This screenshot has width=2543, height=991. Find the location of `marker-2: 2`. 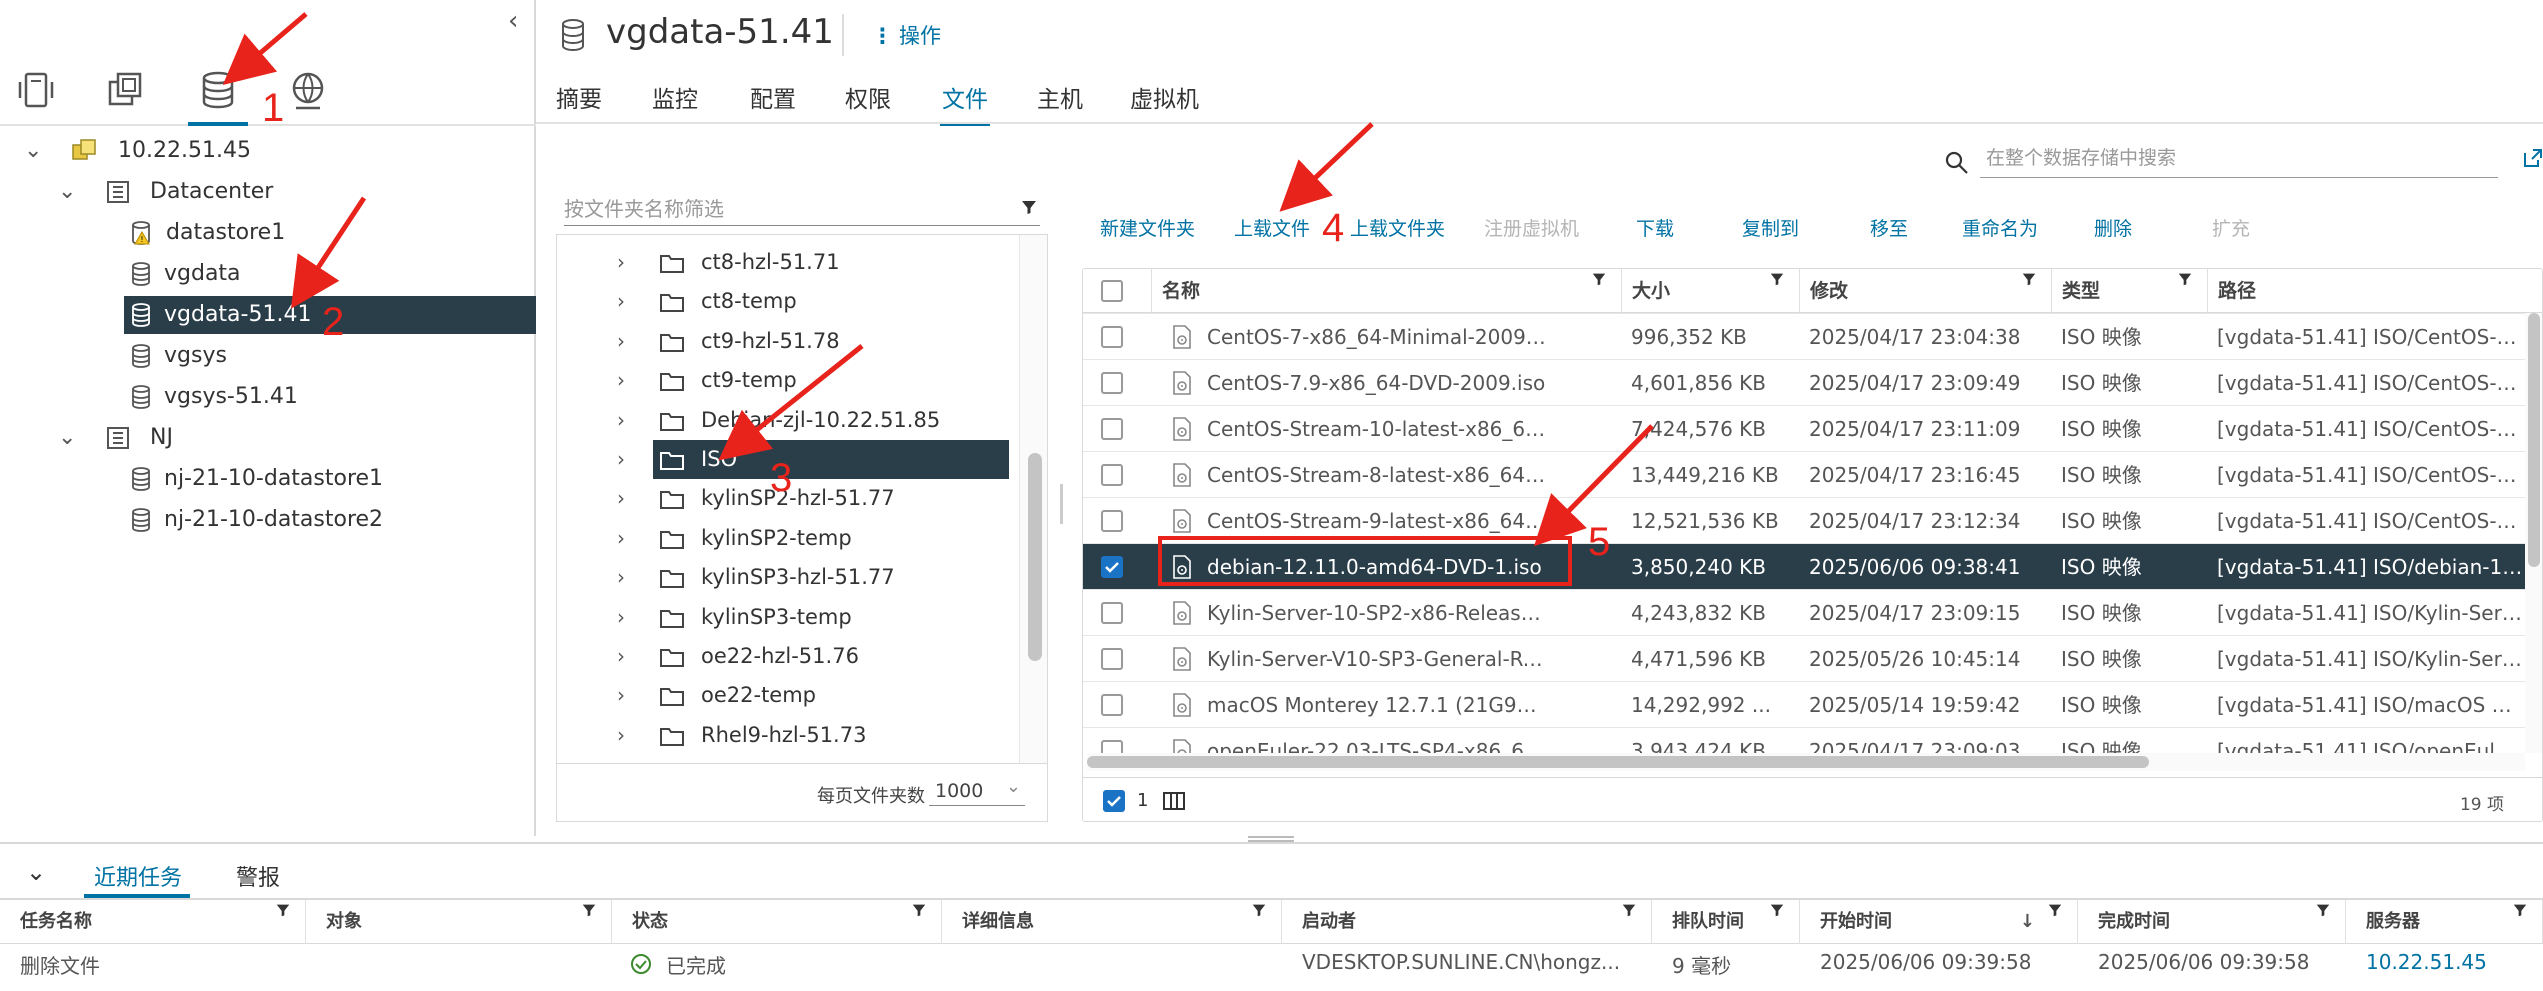

marker-2: 2 is located at coordinates (333, 322).